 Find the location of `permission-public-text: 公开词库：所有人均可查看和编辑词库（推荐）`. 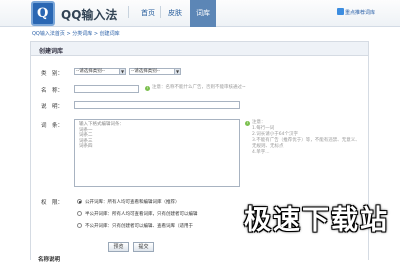

permission-public-text: 公开词库：所有人均可查看和编辑词库（推荐） is located at coordinates (132, 202).